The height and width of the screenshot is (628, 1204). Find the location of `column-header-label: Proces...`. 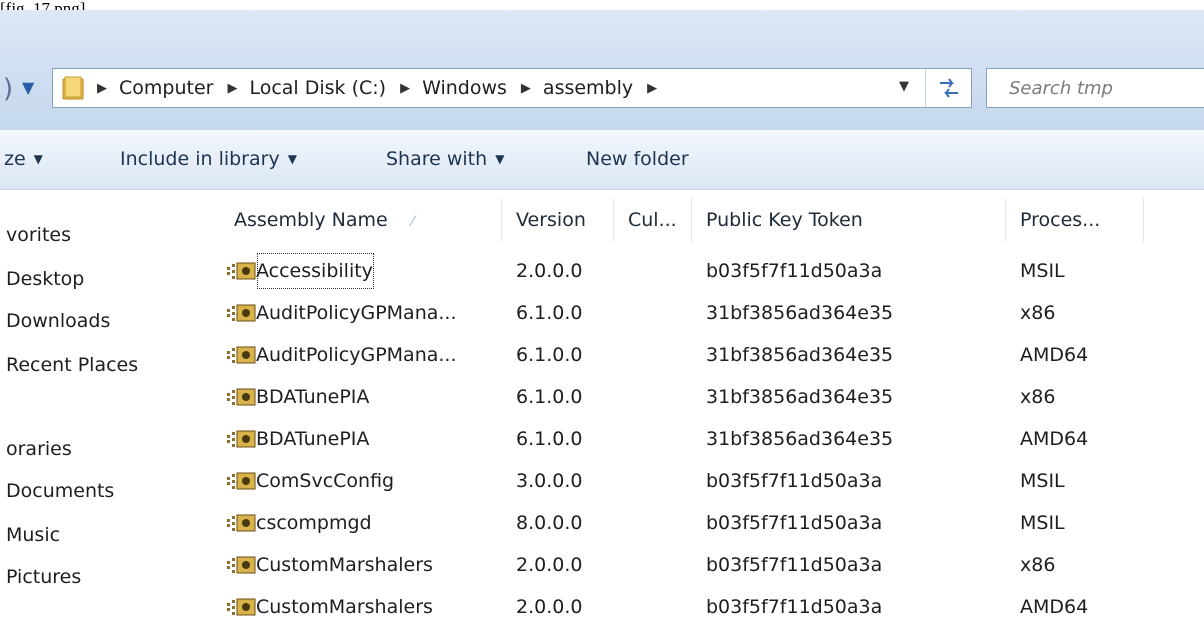

column-header-label: Proces... is located at coordinates (1060, 220).